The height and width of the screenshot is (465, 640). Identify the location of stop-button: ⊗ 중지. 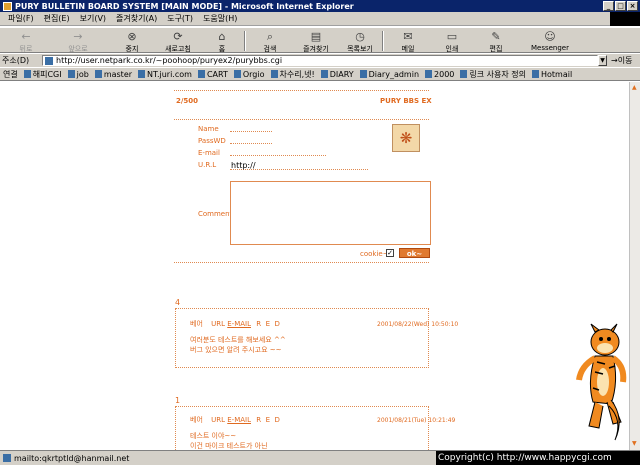
(132, 41).